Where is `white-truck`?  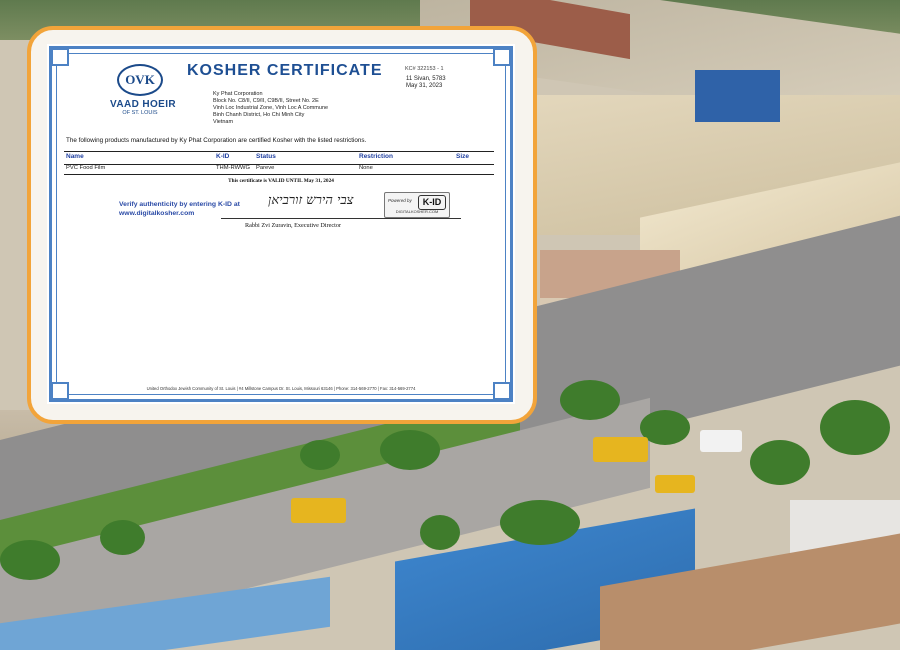
white-truck is located at coordinates (721, 441).